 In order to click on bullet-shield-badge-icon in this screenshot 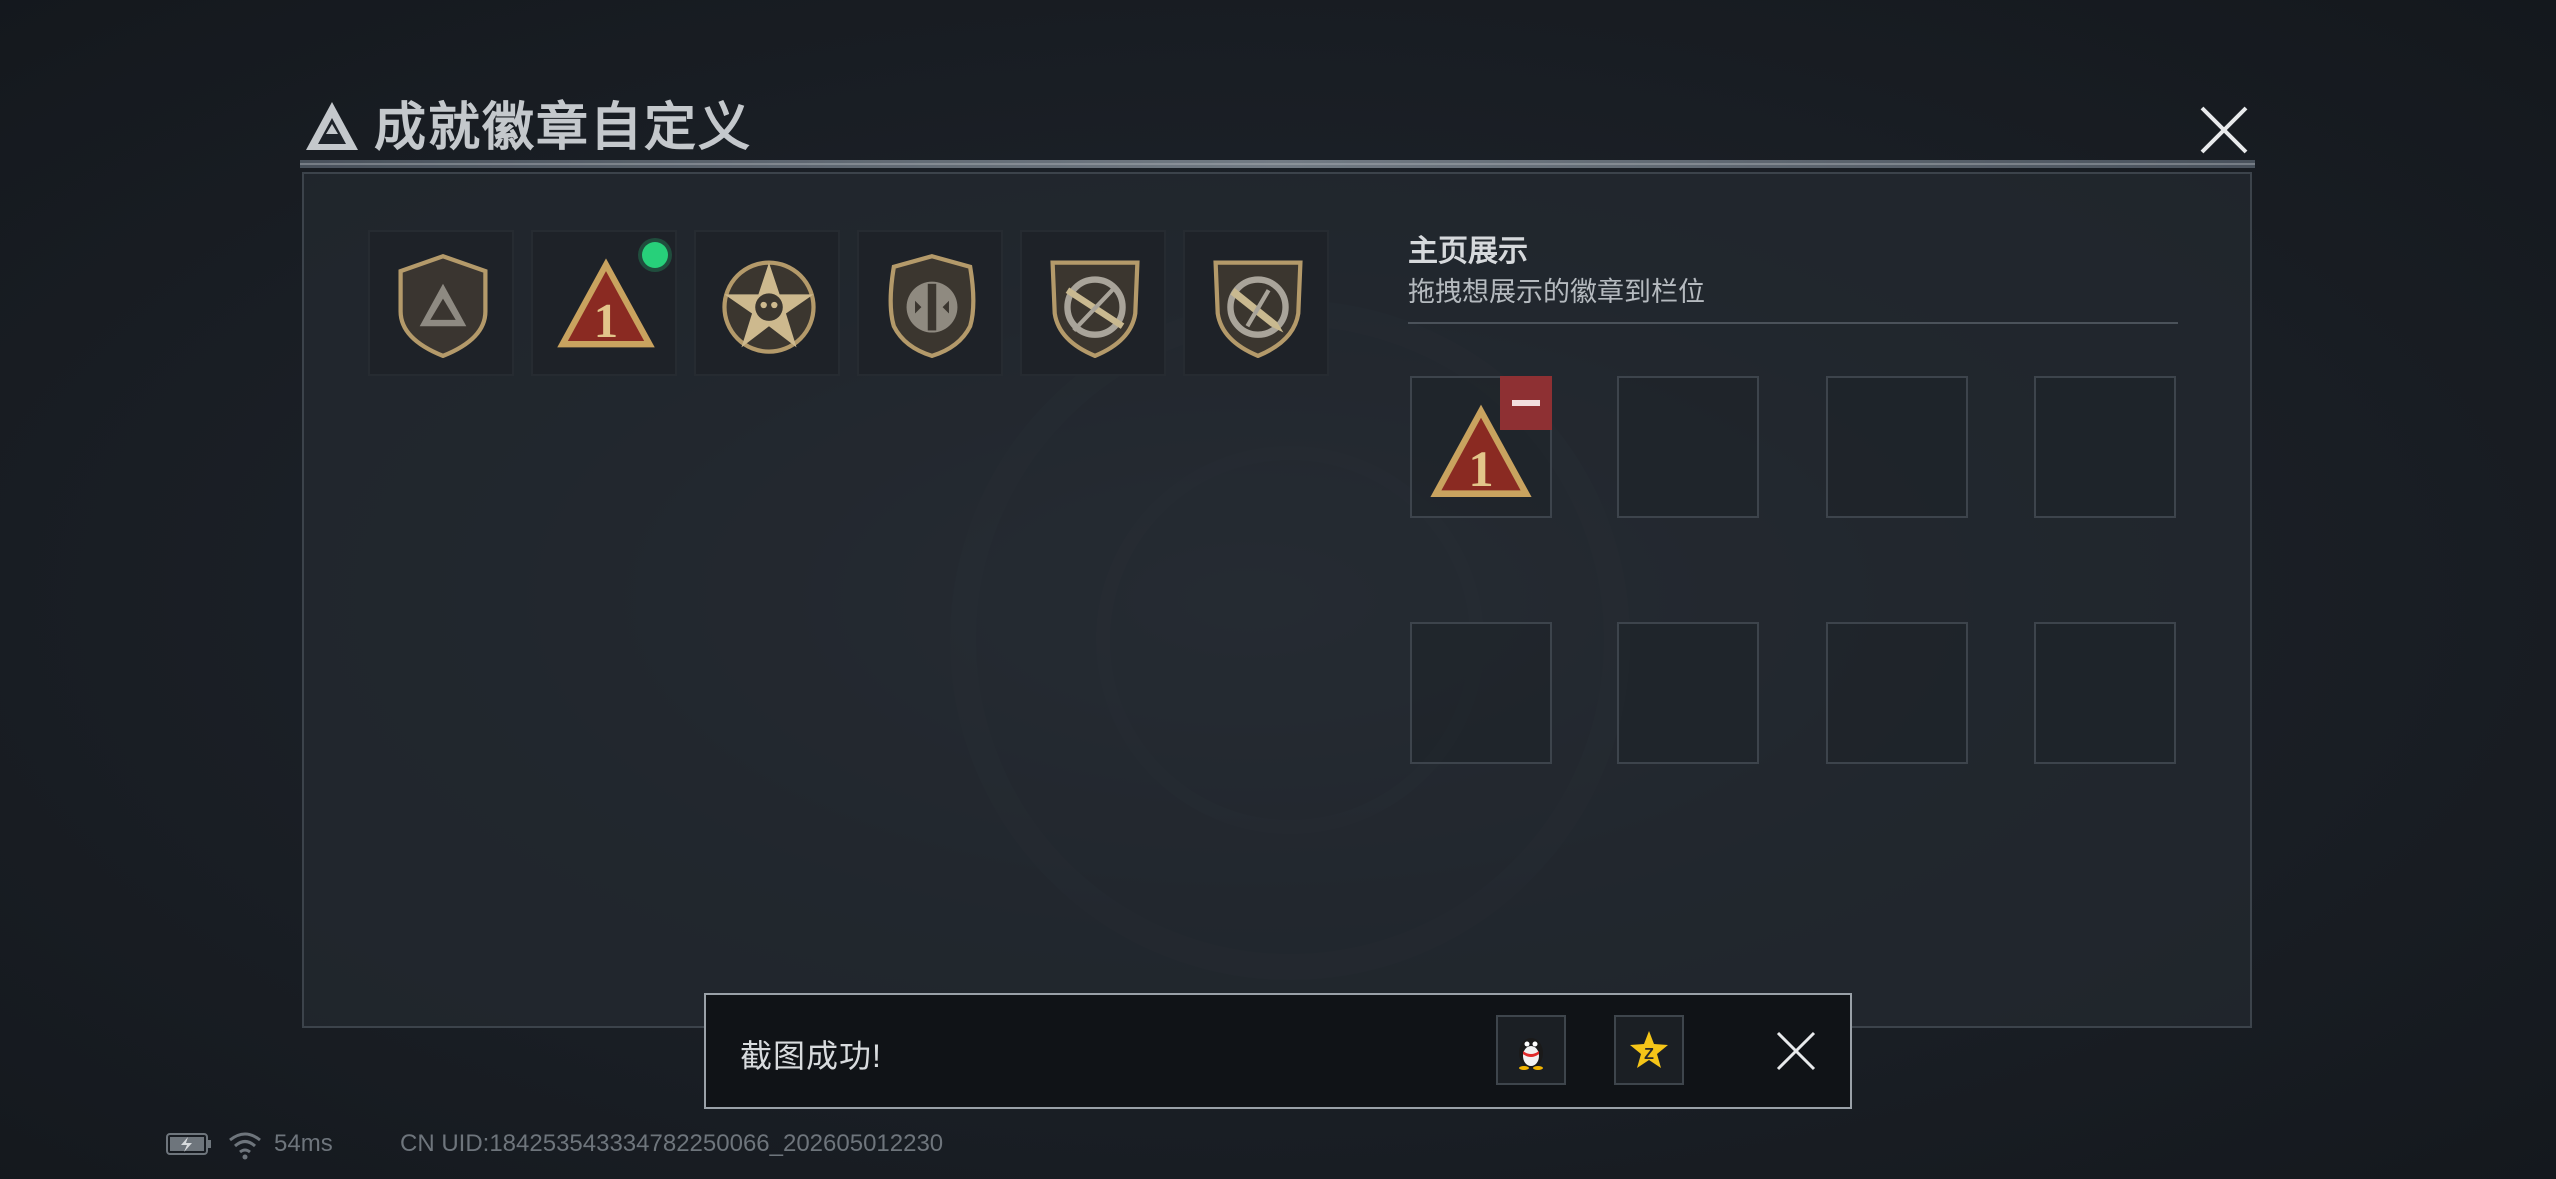, I will do `click(932, 306)`.